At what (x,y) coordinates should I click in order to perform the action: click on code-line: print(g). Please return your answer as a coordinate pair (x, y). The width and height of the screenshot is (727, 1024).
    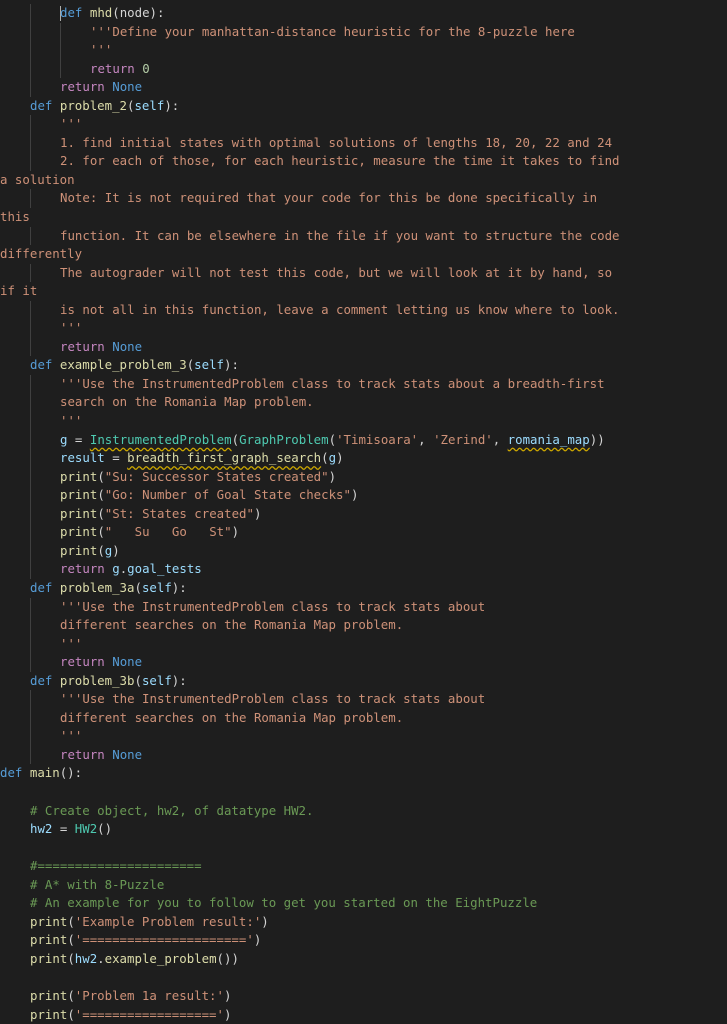
    Looking at the image, I should click on (363, 551).